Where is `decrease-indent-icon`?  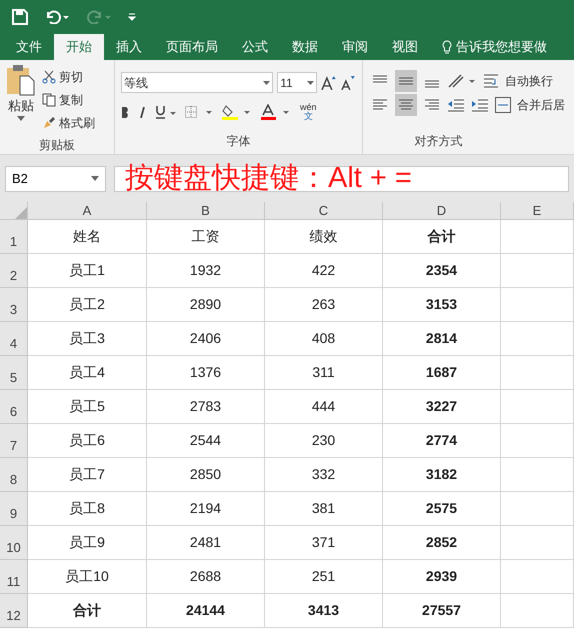 decrease-indent-icon is located at coordinates (456, 105).